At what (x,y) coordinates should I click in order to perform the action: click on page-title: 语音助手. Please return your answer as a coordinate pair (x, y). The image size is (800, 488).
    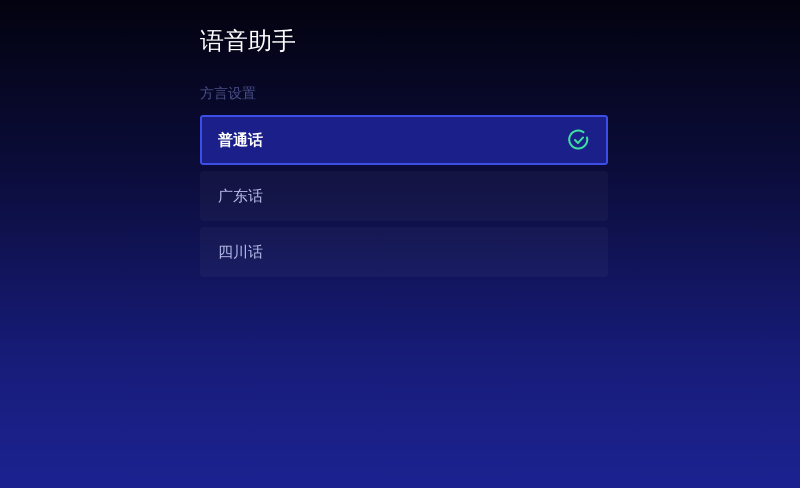
    Looking at the image, I should click on (248, 41).